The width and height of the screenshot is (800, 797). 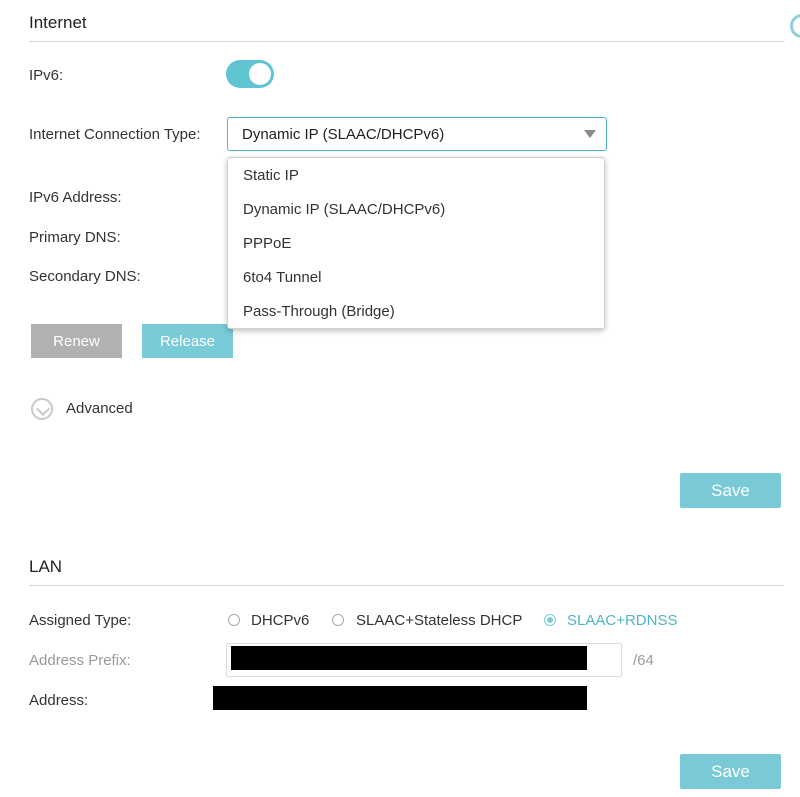 What do you see at coordinates (46, 566) in the screenshot?
I see `lan-section-title: LAN` at bounding box center [46, 566].